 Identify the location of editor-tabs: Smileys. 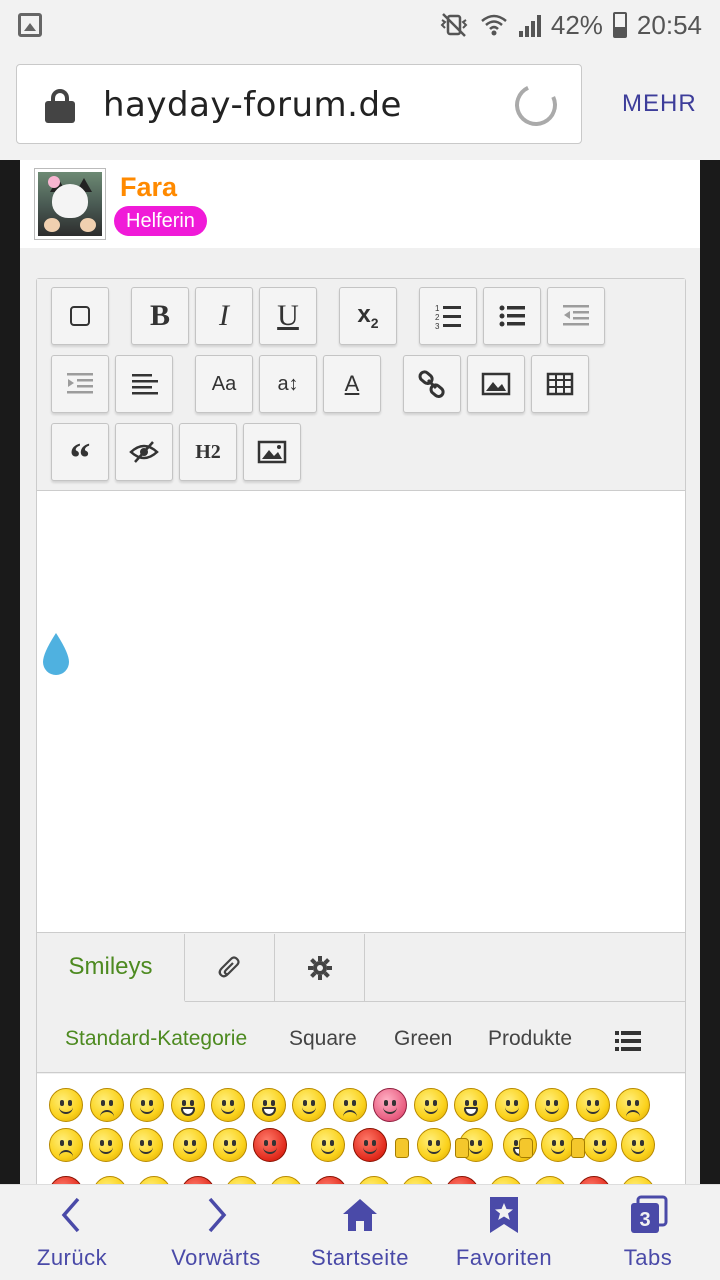
(361, 968).